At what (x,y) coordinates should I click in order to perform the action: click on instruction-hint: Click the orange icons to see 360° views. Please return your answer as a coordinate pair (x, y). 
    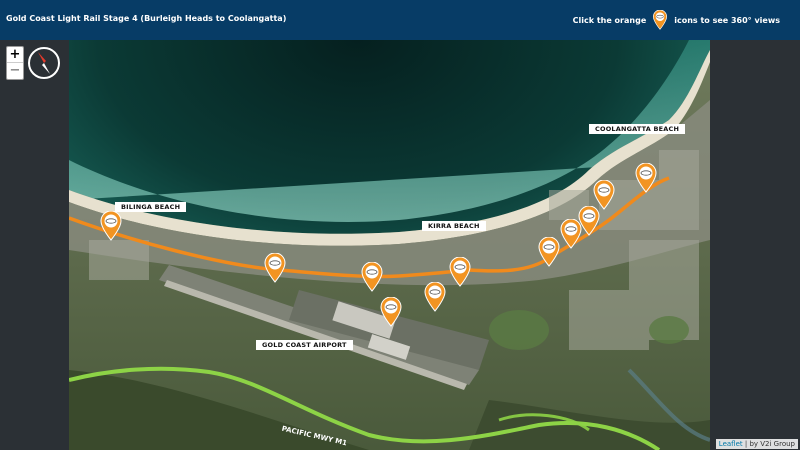
    Looking at the image, I should click on (676, 19).